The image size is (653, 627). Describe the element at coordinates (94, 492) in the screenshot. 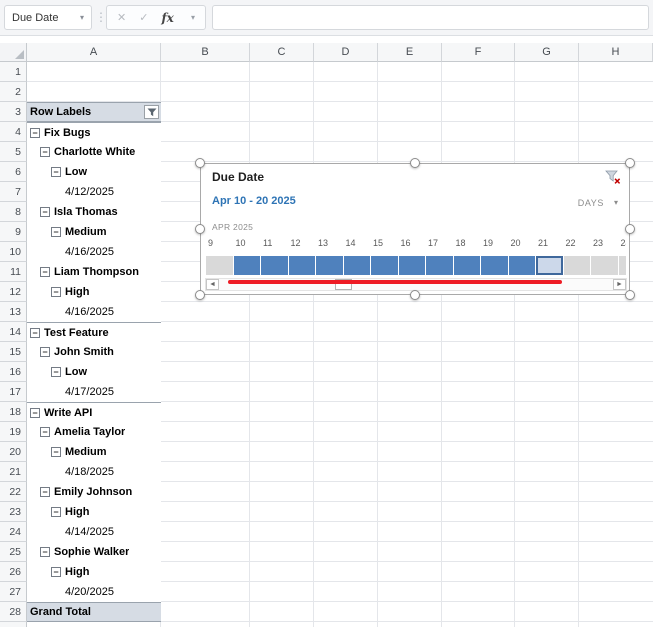

I see `pivot-cell-row-22: − Emily Johnson` at that location.